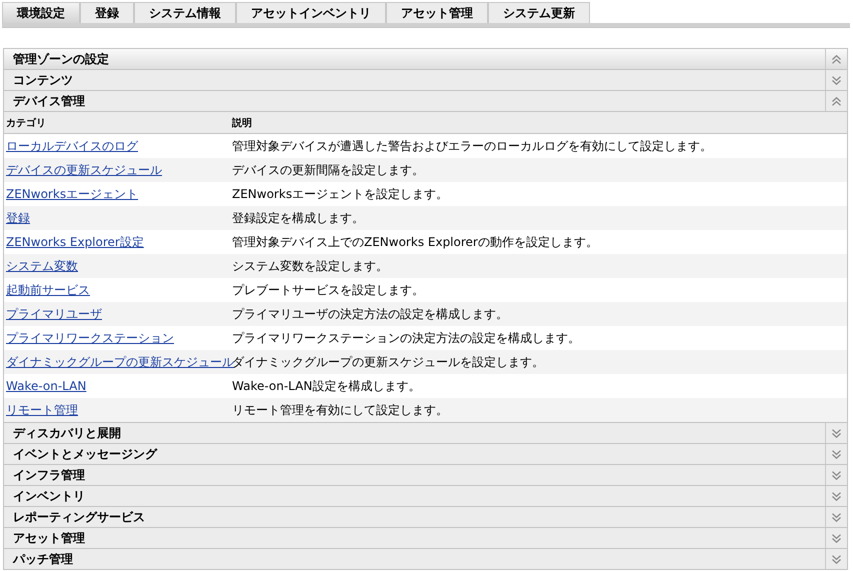  What do you see at coordinates (43, 559) in the screenshot?
I see `section-title: パッチ管理` at bounding box center [43, 559].